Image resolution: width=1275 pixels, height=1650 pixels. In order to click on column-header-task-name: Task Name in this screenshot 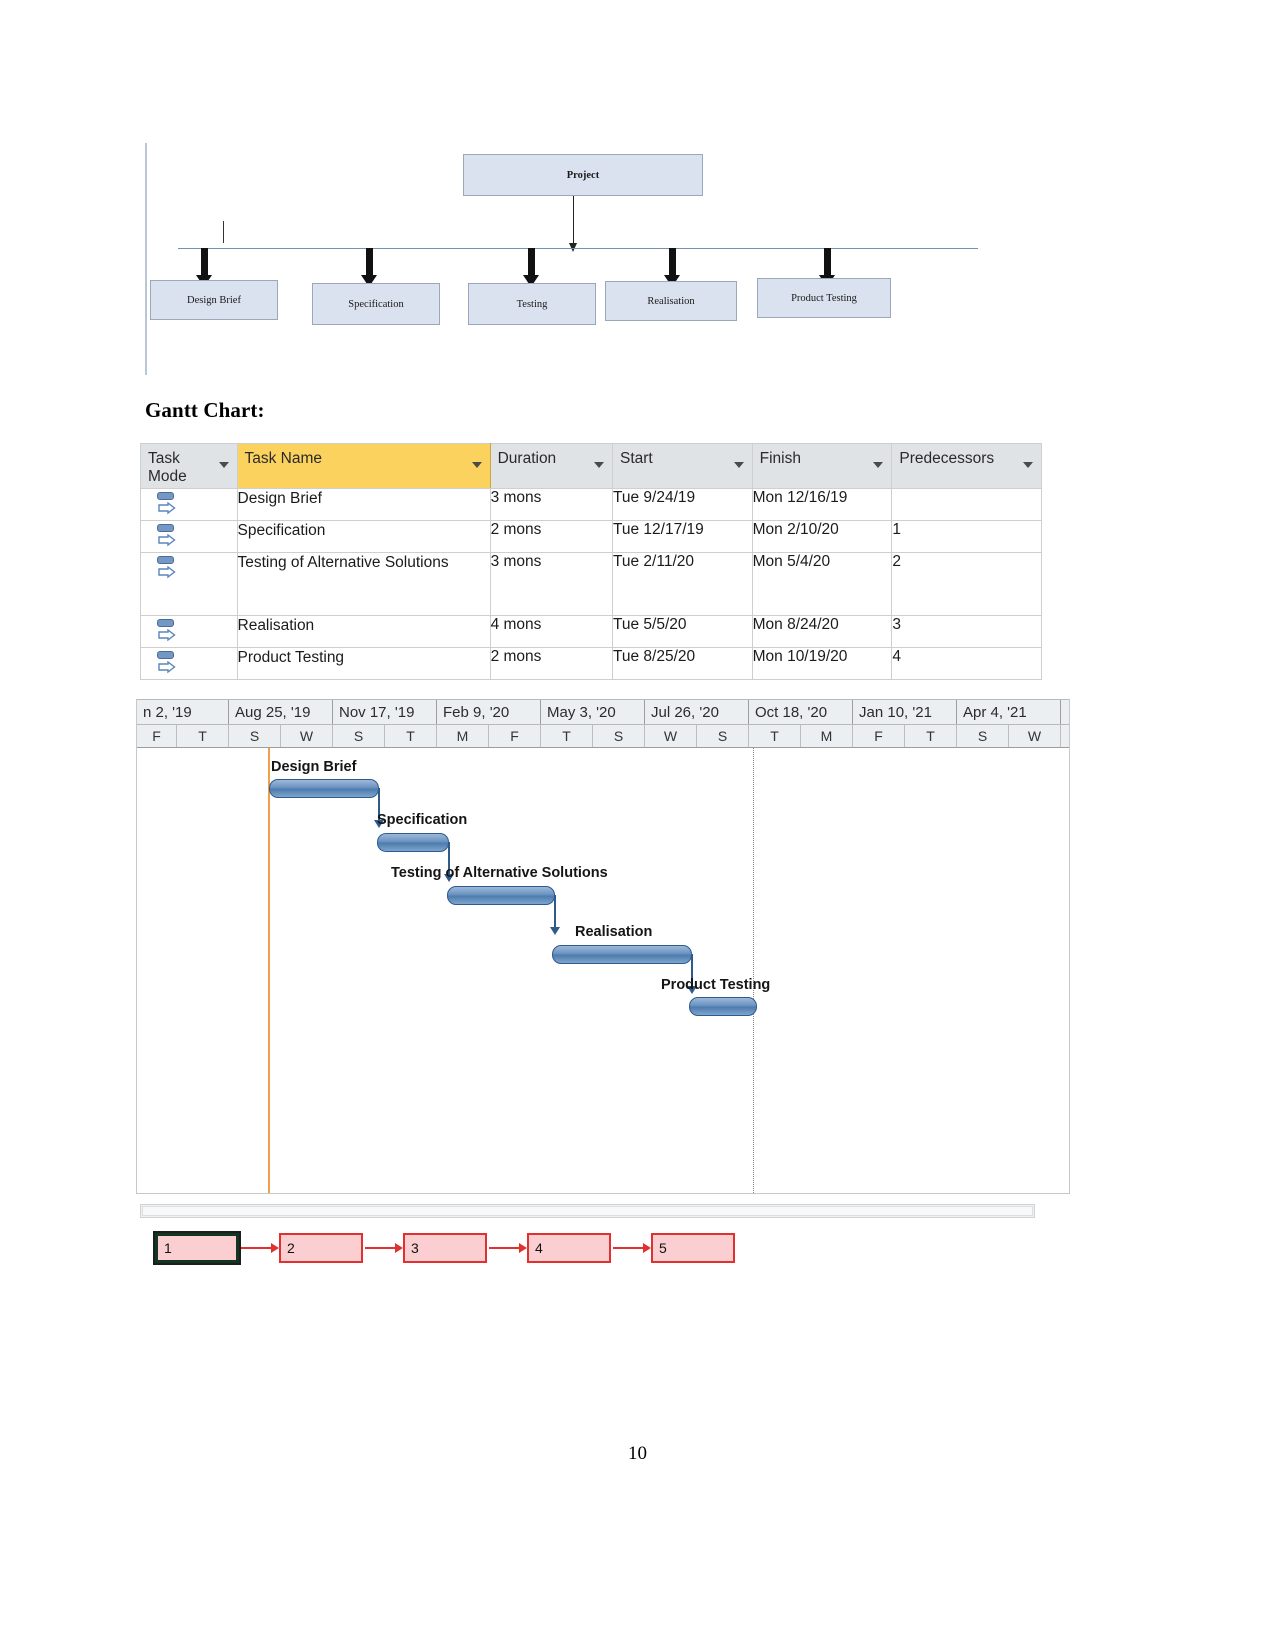, I will do `click(363, 466)`.